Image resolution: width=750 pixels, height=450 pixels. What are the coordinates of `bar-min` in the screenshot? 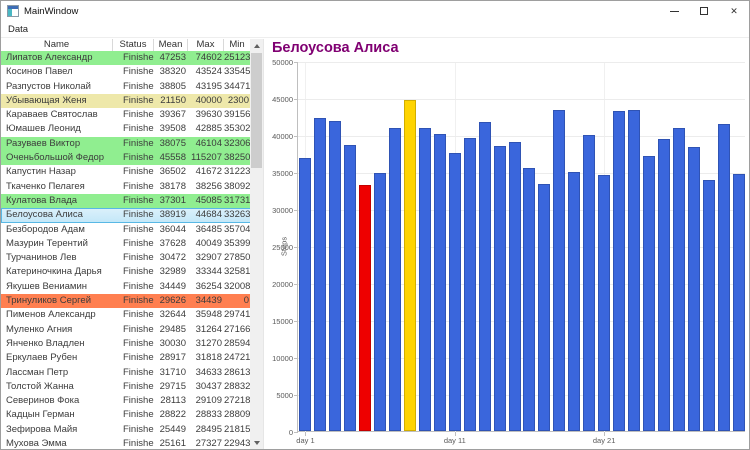 It's located at (365, 307).